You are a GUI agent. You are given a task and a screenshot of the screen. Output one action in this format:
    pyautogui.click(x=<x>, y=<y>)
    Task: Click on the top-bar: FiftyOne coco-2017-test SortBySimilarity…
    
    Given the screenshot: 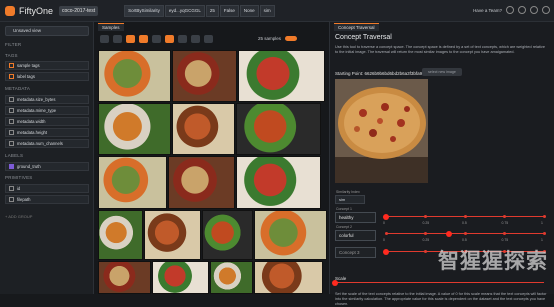 What is the action you would take?
    pyautogui.click(x=277, y=11)
    